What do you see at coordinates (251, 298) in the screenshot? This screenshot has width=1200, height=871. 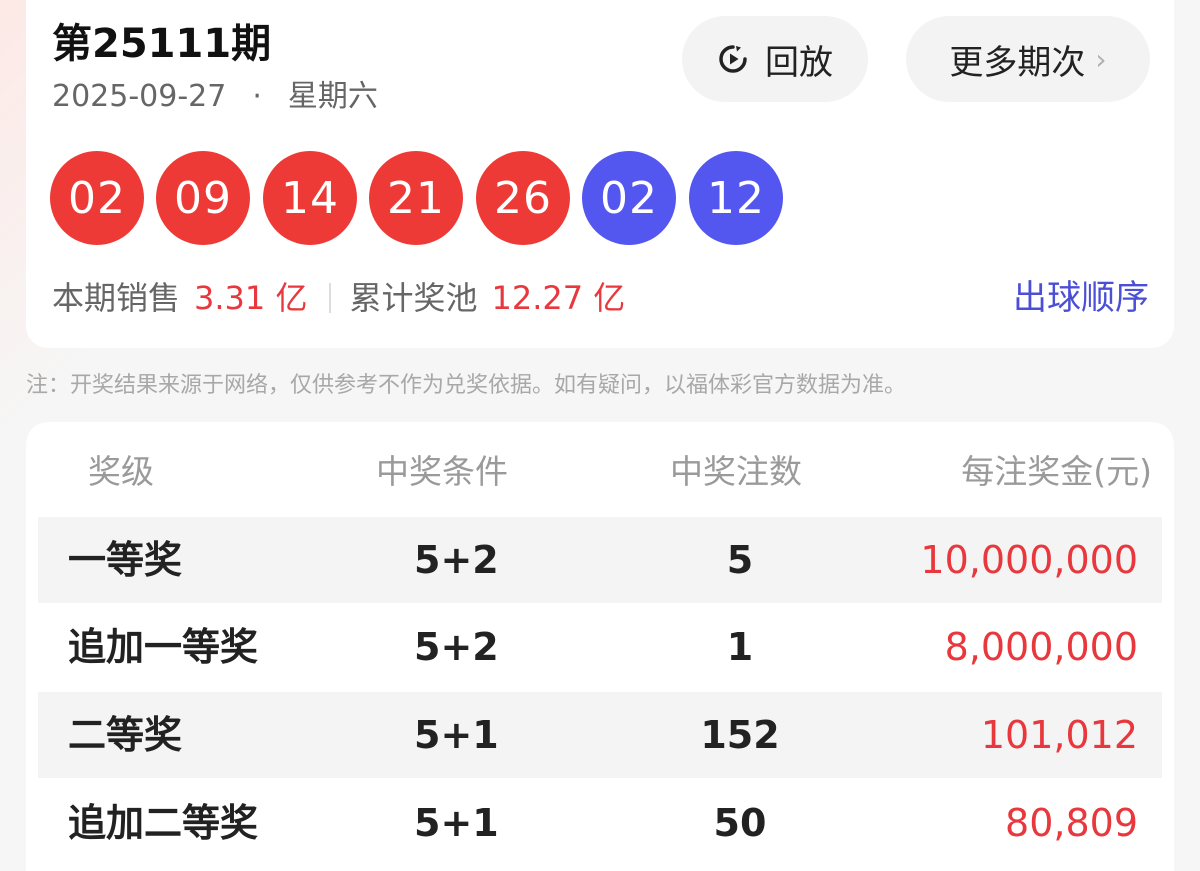 I see `sales-value: 3.31 亿` at bounding box center [251, 298].